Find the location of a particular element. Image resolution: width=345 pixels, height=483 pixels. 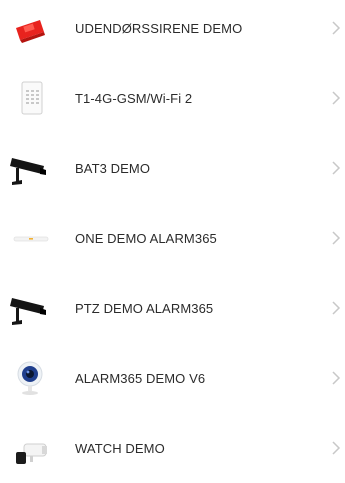

device-row-one-demo-alarm365: ONE DEMO ALARM365 is located at coordinates (172, 238).